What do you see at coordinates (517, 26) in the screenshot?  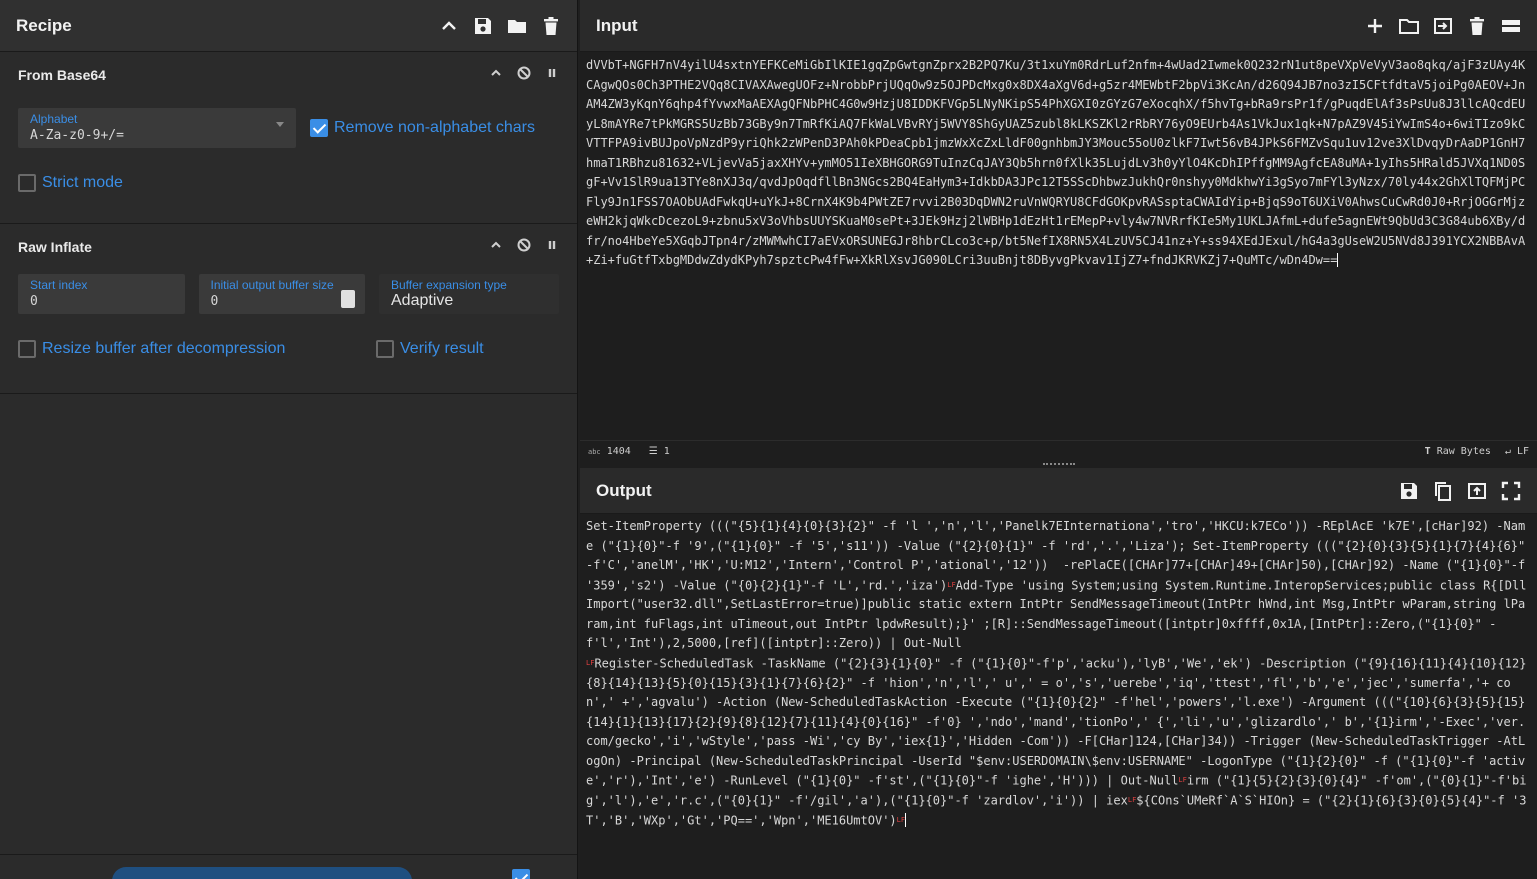 I see `load-recipe-icon` at bounding box center [517, 26].